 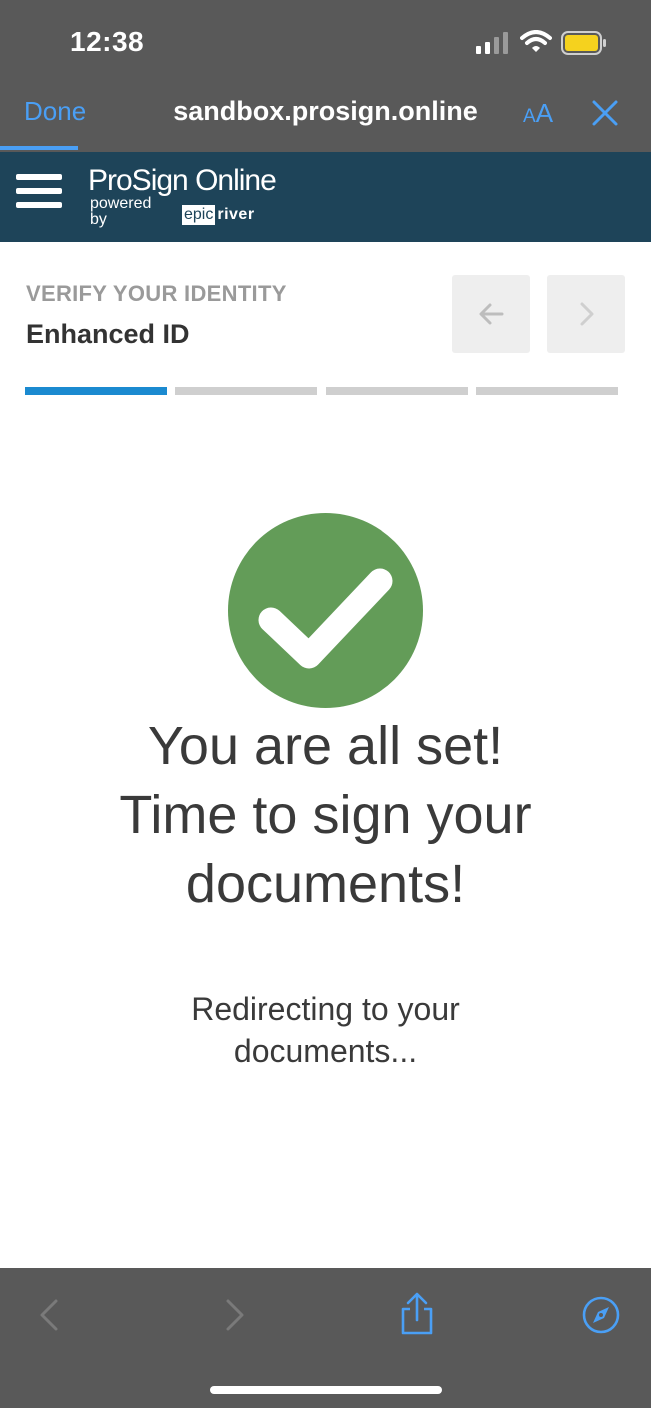 What do you see at coordinates (55, 111) in the screenshot?
I see `done-button: Done` at bounding box center [55, 111].